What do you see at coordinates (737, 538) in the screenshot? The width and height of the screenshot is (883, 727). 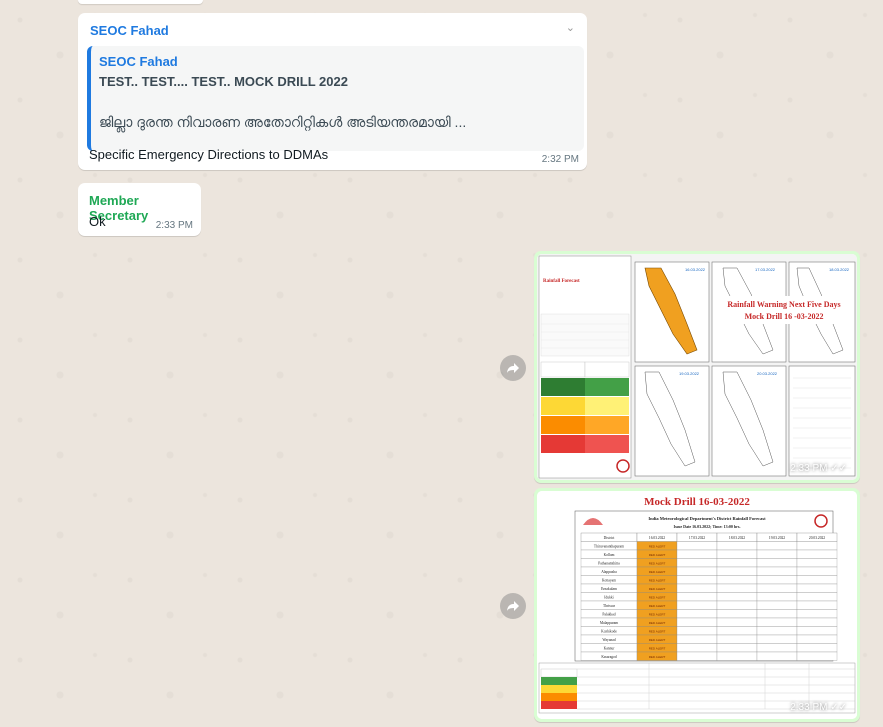 I see `table-header-label: 18.03.2022` at bounding box center [737, 538].